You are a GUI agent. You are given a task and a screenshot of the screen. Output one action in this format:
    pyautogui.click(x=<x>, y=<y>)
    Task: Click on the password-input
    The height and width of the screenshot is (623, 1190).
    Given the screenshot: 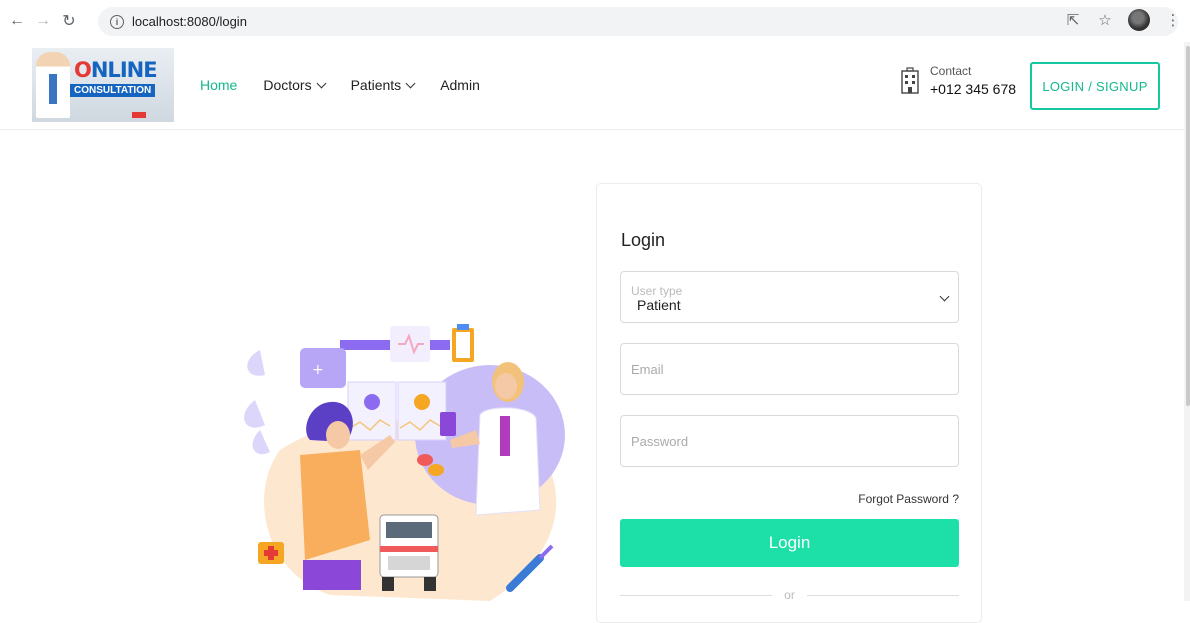 What is the action you would take?
    pyautogui.click(x=789, y=441)
    